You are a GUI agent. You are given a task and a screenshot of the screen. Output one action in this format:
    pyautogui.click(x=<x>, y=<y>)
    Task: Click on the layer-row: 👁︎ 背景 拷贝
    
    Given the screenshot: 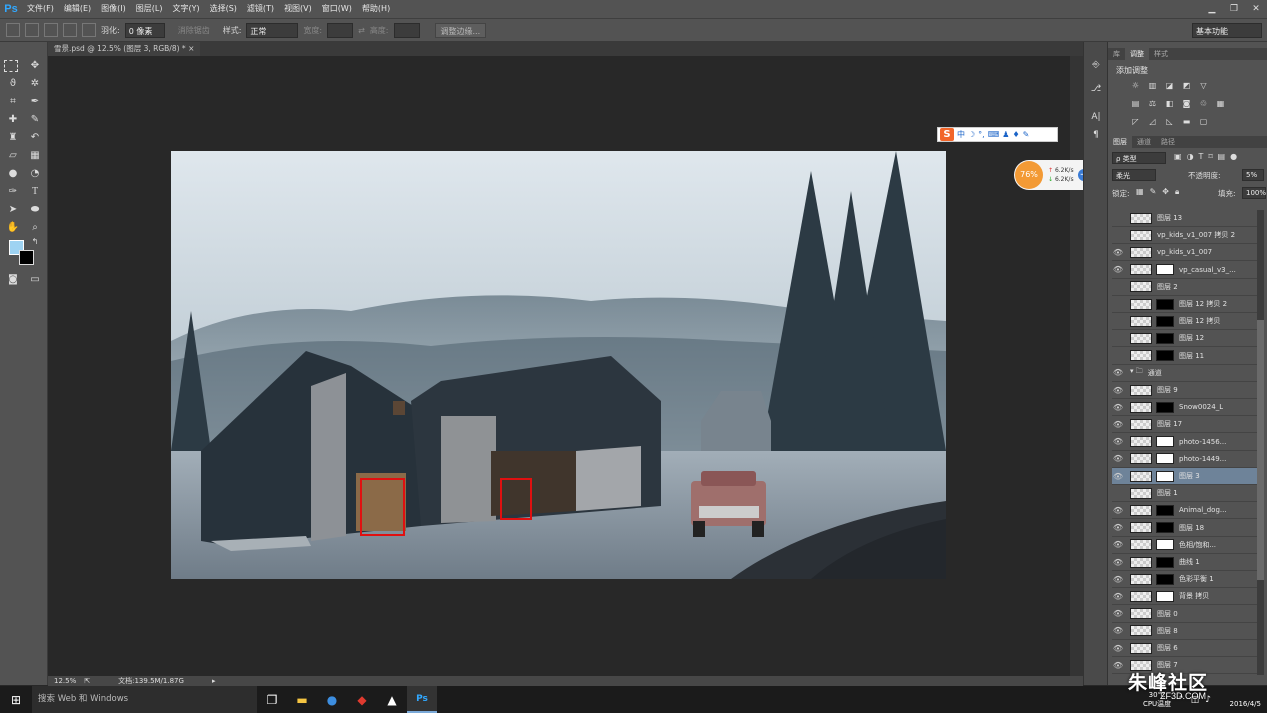 What is the action you would take?
    pyautogui.click(x=1185, y=597)
    